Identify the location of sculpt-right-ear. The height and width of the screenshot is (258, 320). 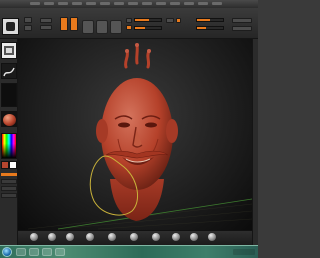
(172, 131).